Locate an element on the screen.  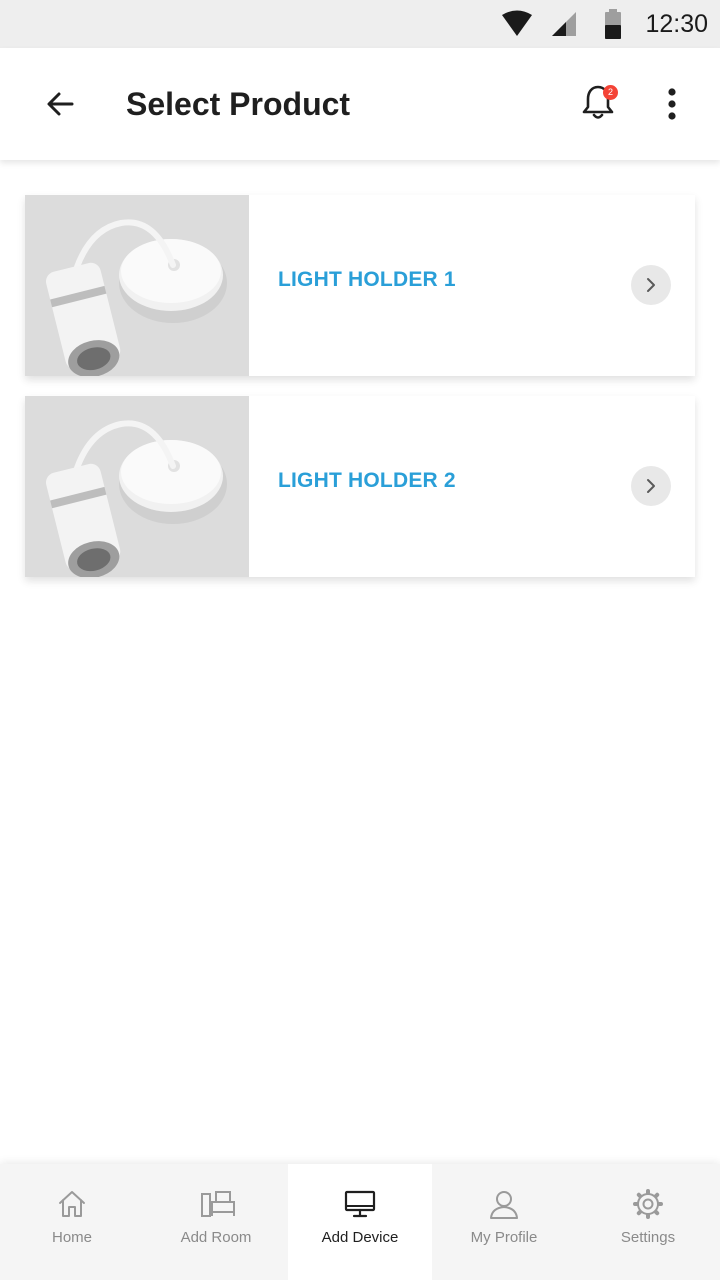
product-name: LIGHT HOLDER 2 is located at coordinates (367, 480).